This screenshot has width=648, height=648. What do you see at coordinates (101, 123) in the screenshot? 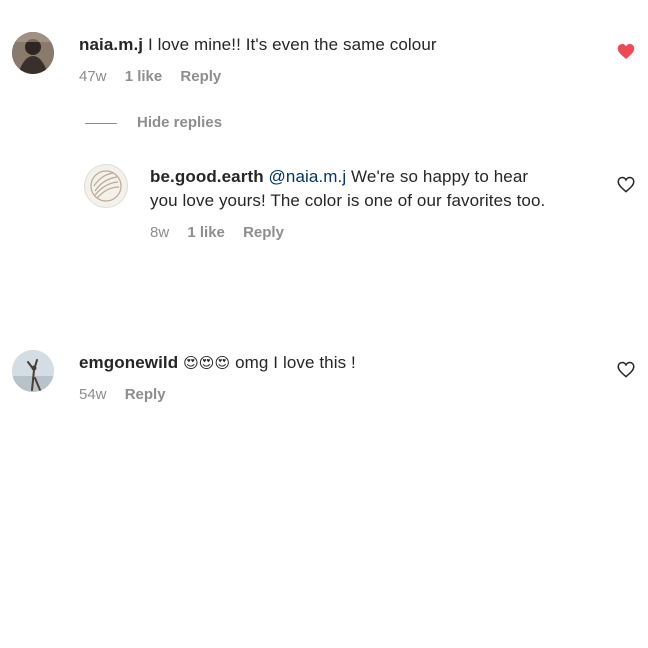
I see `divider` at bounding box center [101, 123].